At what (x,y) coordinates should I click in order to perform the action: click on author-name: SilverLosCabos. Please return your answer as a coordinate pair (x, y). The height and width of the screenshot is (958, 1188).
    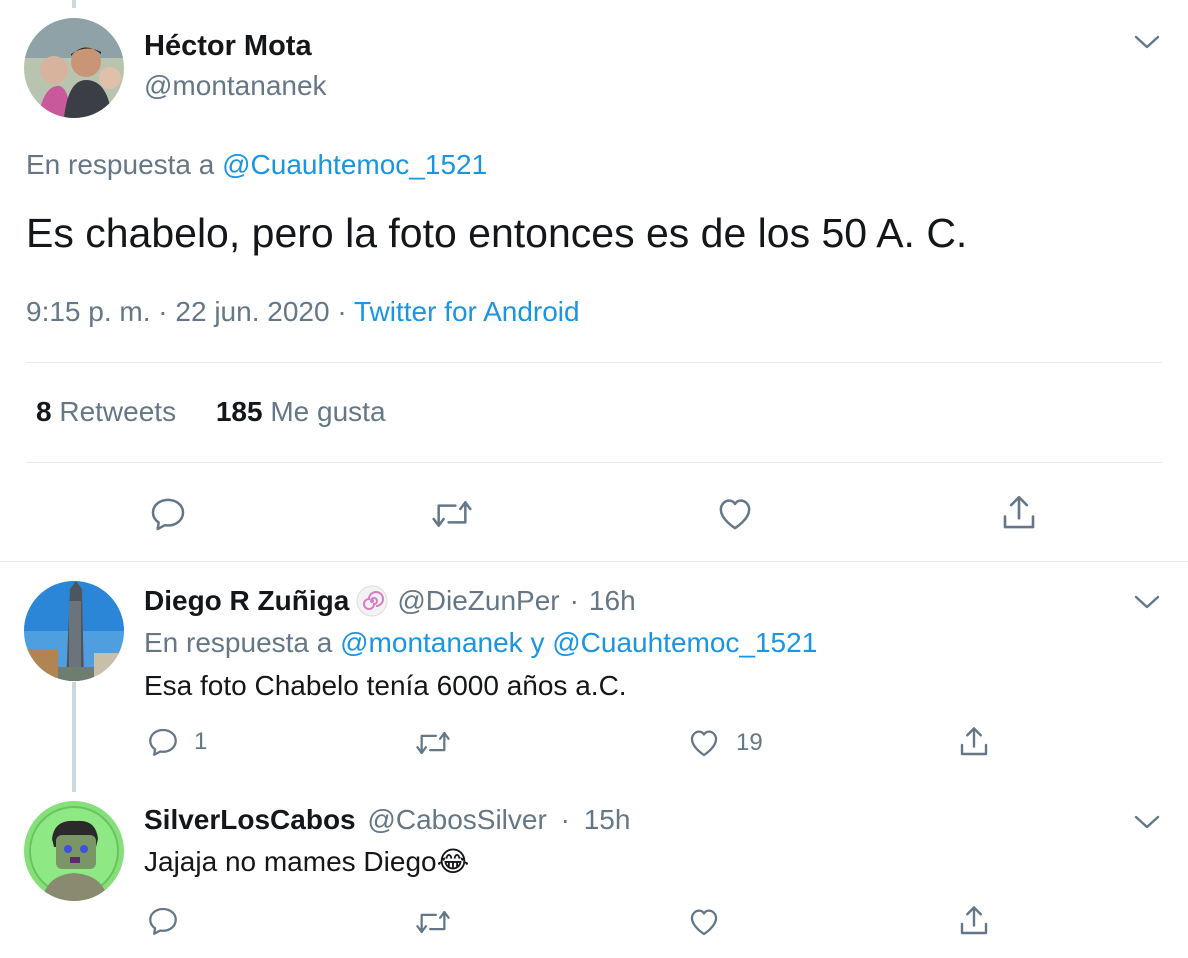
    Looking at the image, I should click on (250, 819).